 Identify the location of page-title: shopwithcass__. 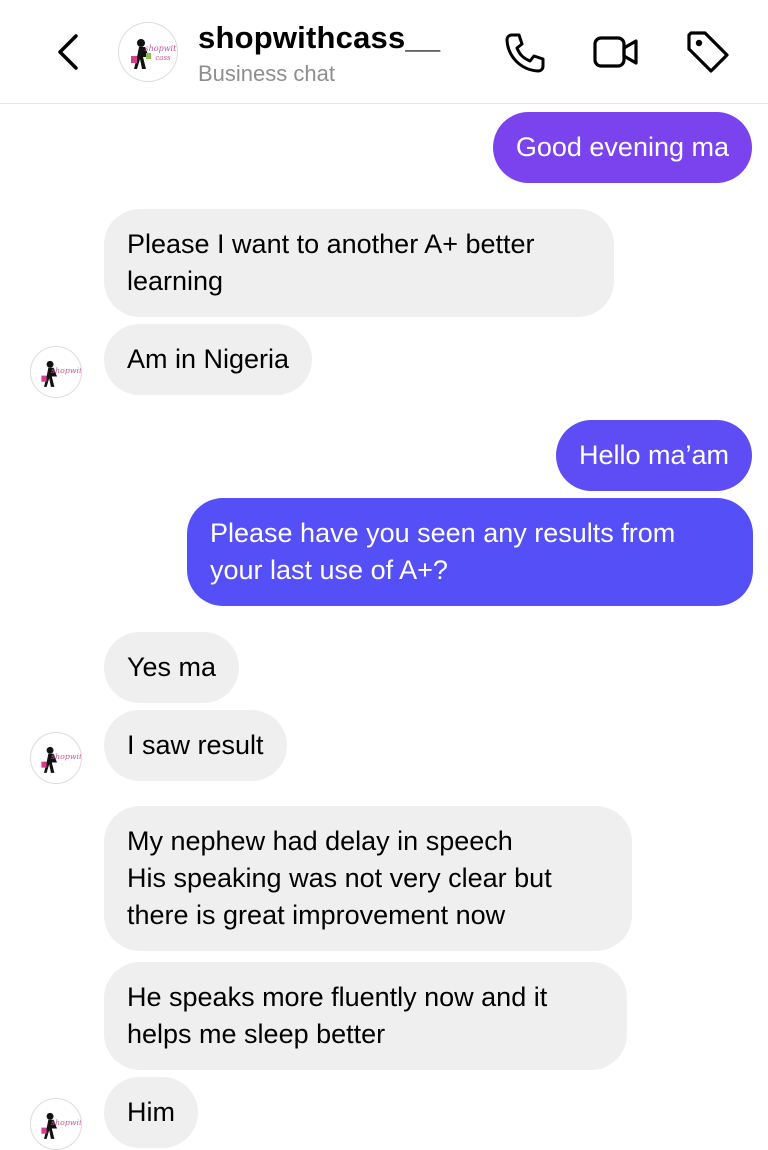
(319, 38).